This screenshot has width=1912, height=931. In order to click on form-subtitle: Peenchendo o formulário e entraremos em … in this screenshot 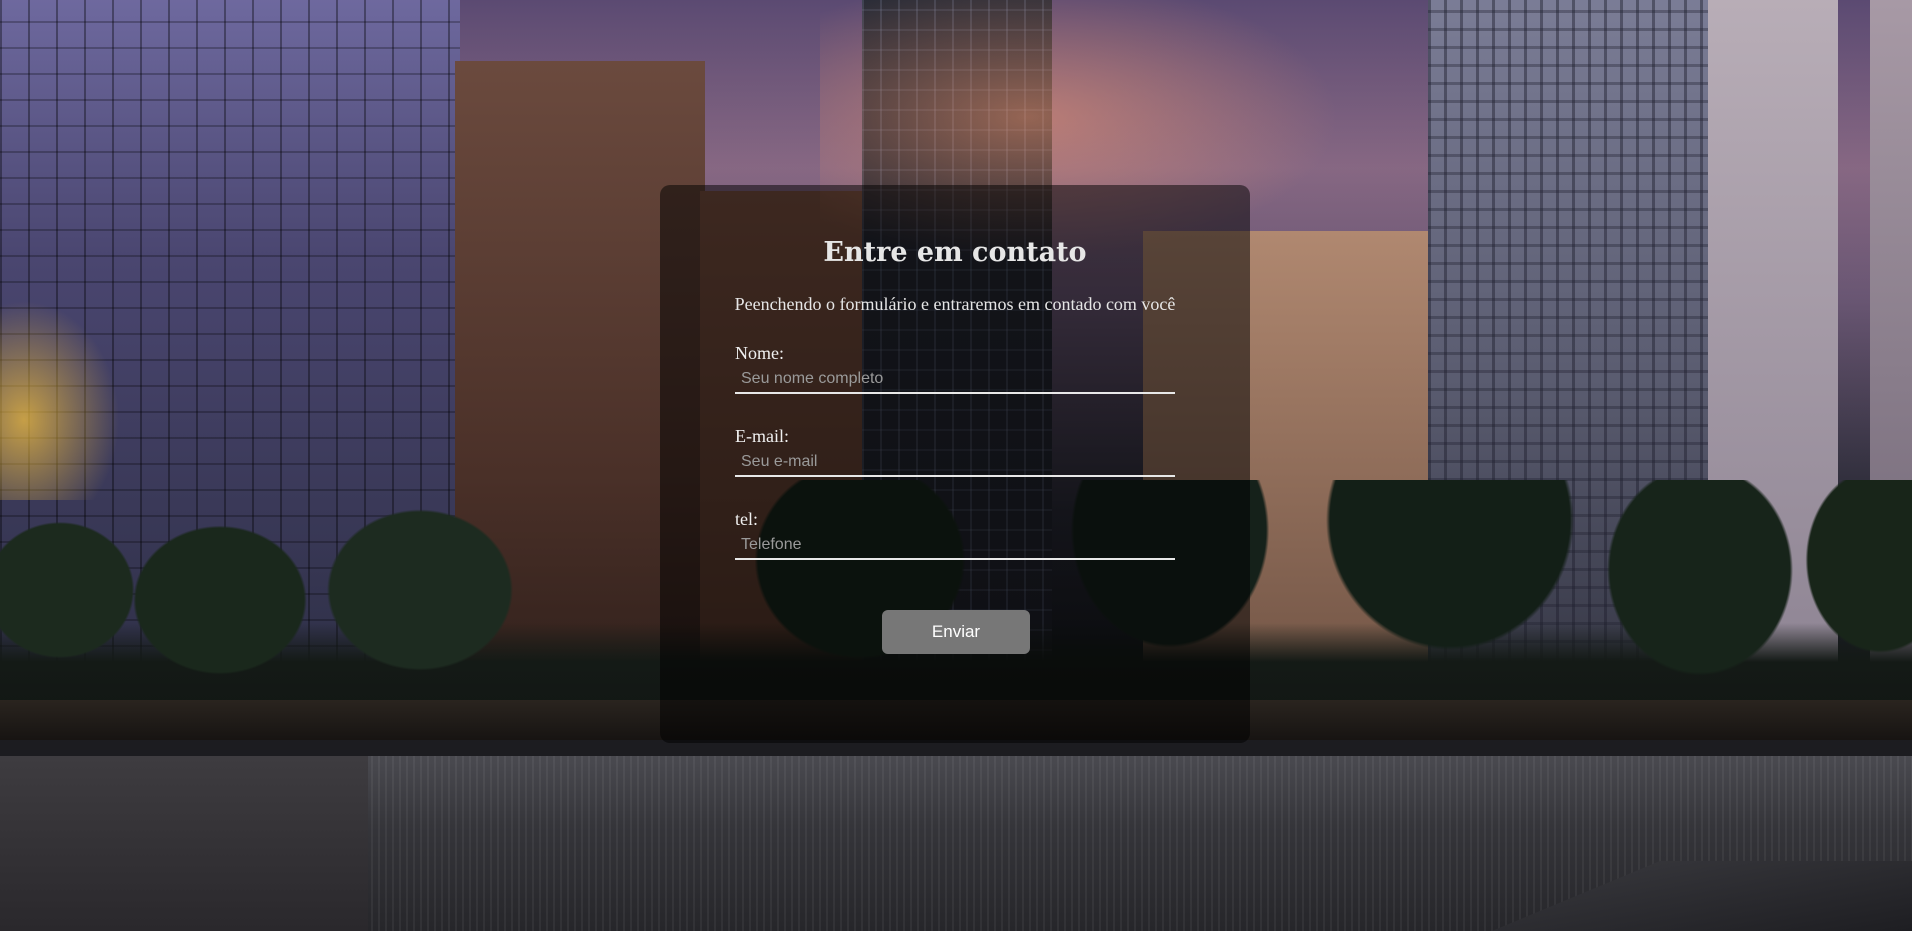, I will do `click(955, 304)`.